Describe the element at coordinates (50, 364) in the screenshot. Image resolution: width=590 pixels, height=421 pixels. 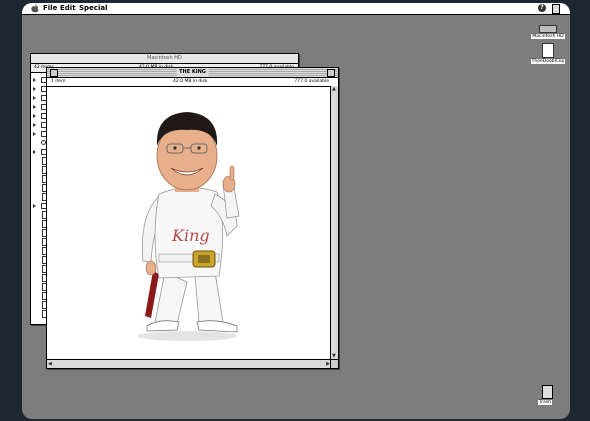
I see `scroll-left-arrow-icon: ◀` at that location.